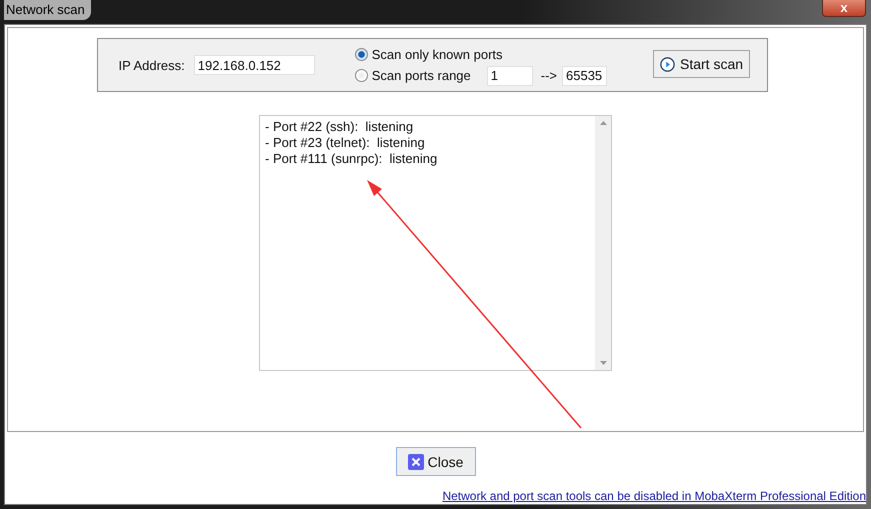 The height and width of the screenshot is (509, 871). Describe the element at coordinates (339, 127) in the screenshot. I see `result-line: - Port #22 (ssh): listening` at that location.